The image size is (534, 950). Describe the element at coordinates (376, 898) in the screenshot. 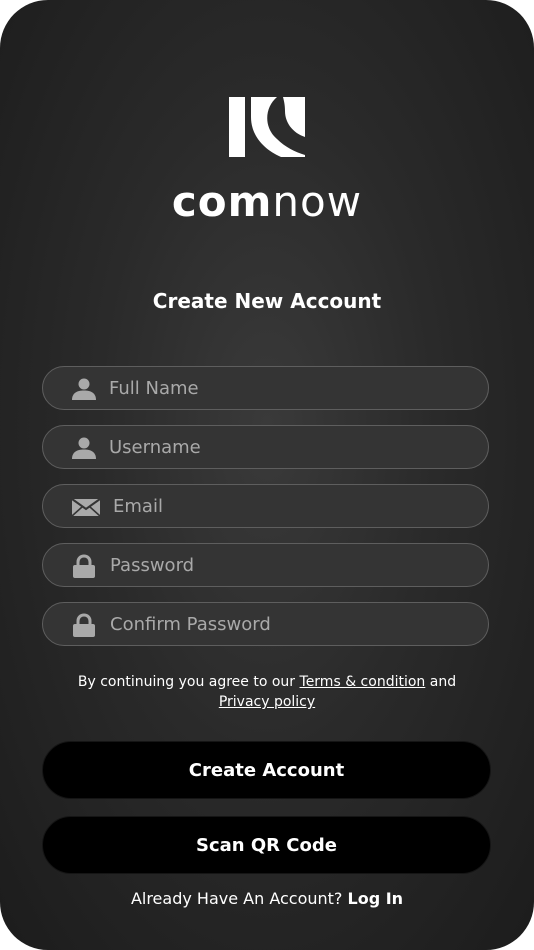

I see `log-in-link: Log In` at that location.